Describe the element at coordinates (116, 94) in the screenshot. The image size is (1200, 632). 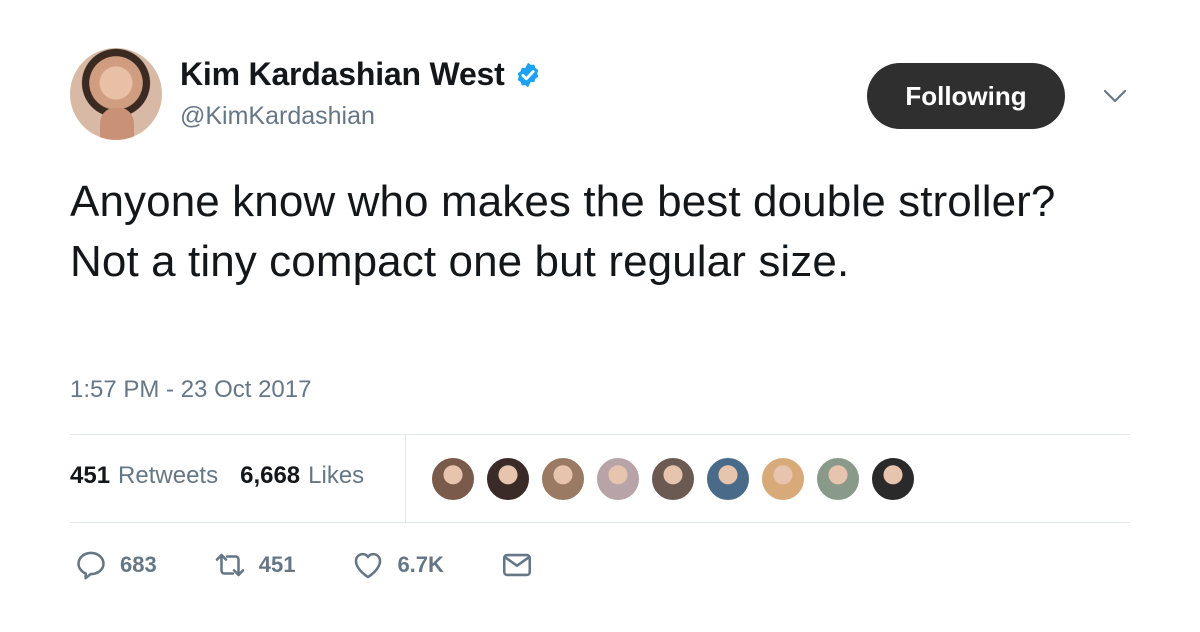
I see `author-avatar` at that location.